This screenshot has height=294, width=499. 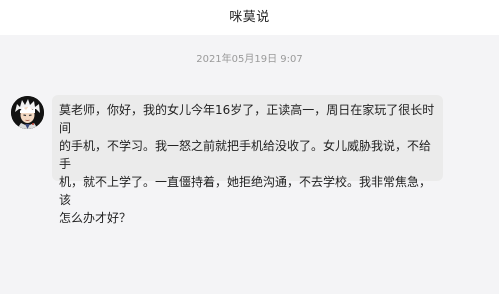 I want to click on chat-title: 咪莫说, so click(x=249, y=17).